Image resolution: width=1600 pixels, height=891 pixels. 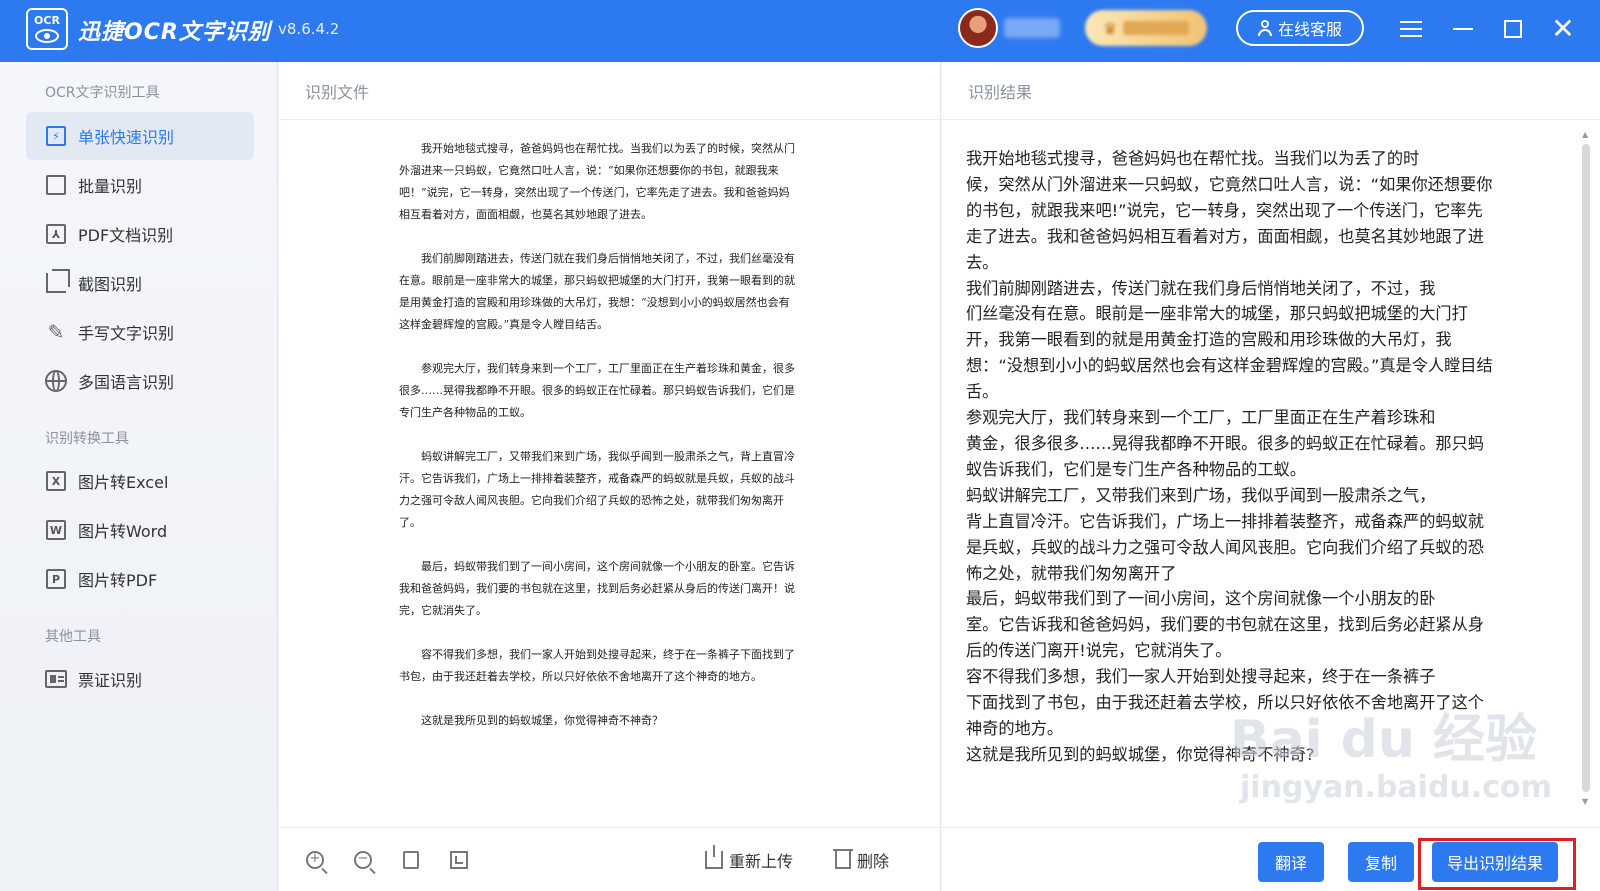 I want to click on ticket-icon, so click(x=56, y=679).